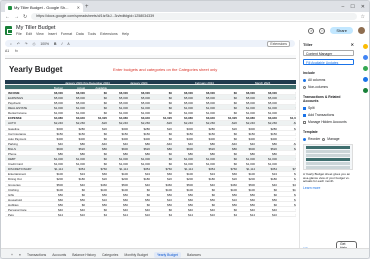 The height and width of the screenshot is (259, 370). I want to click on close-window-icon: ✕, so click(363, 7).